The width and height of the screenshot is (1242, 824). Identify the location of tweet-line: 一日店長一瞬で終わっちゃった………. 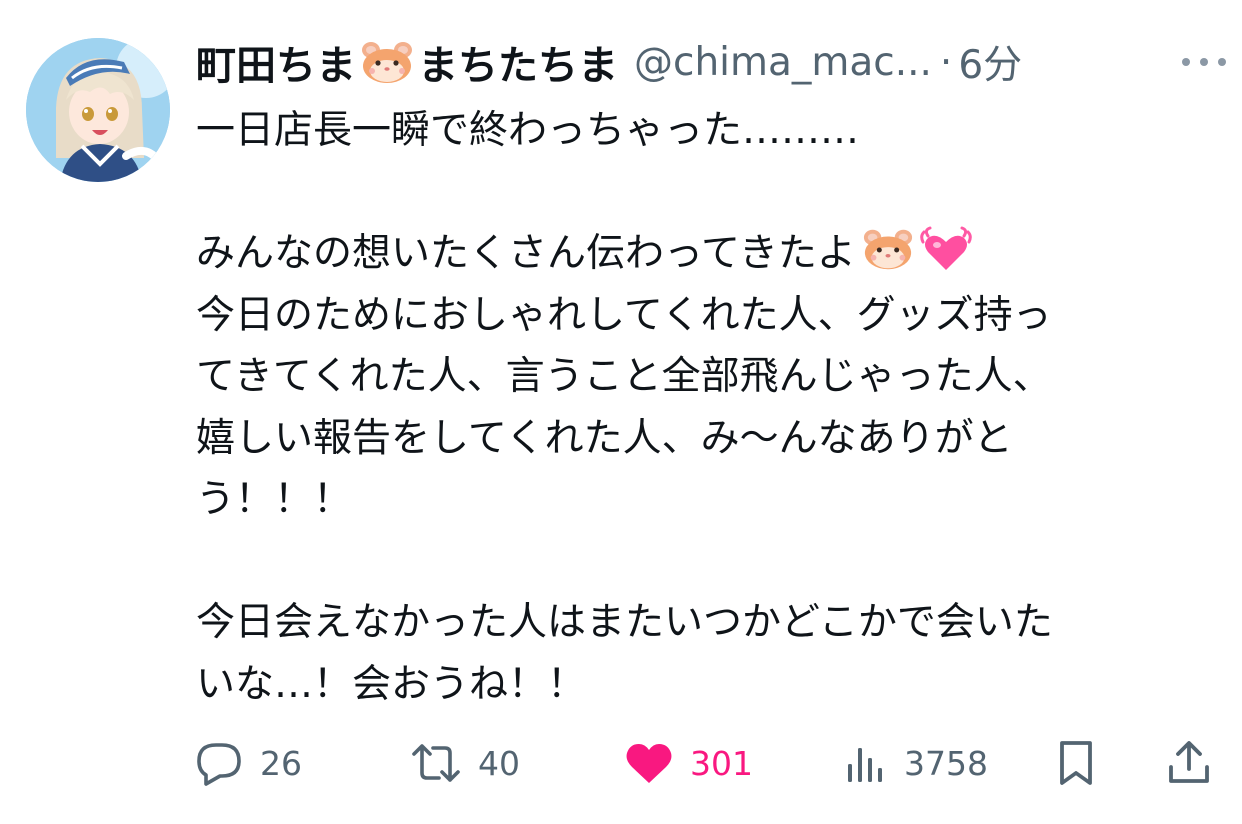
(528, 130).